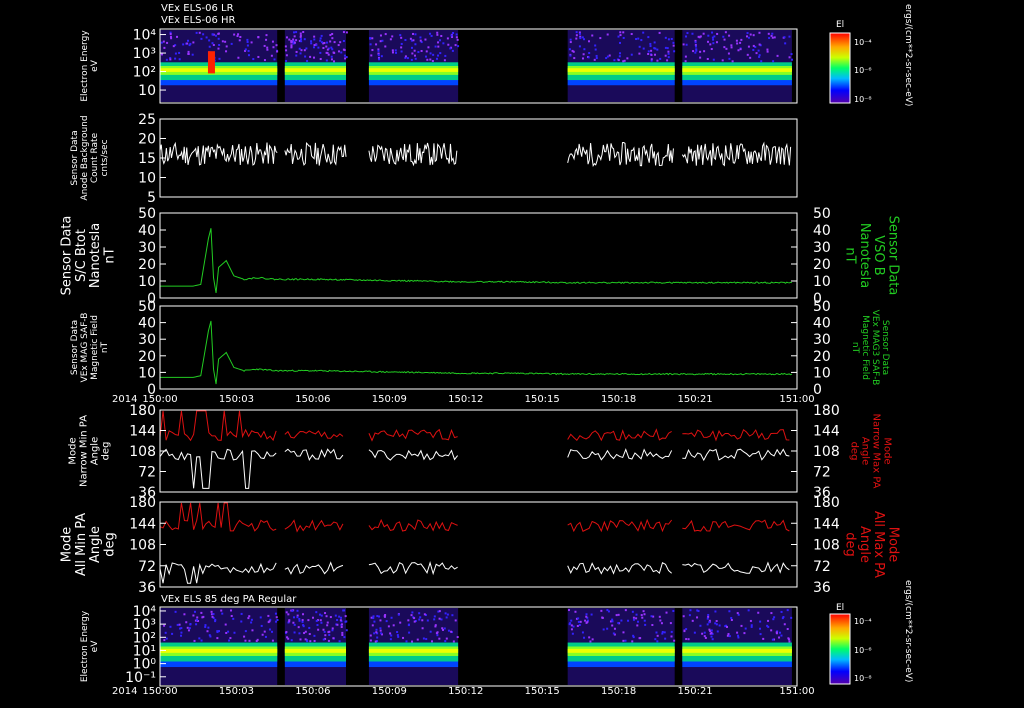  Describe the element at coordinates (144, 54) in the screenshot. I see `panel-0-ytick-1: 10³` at that location.